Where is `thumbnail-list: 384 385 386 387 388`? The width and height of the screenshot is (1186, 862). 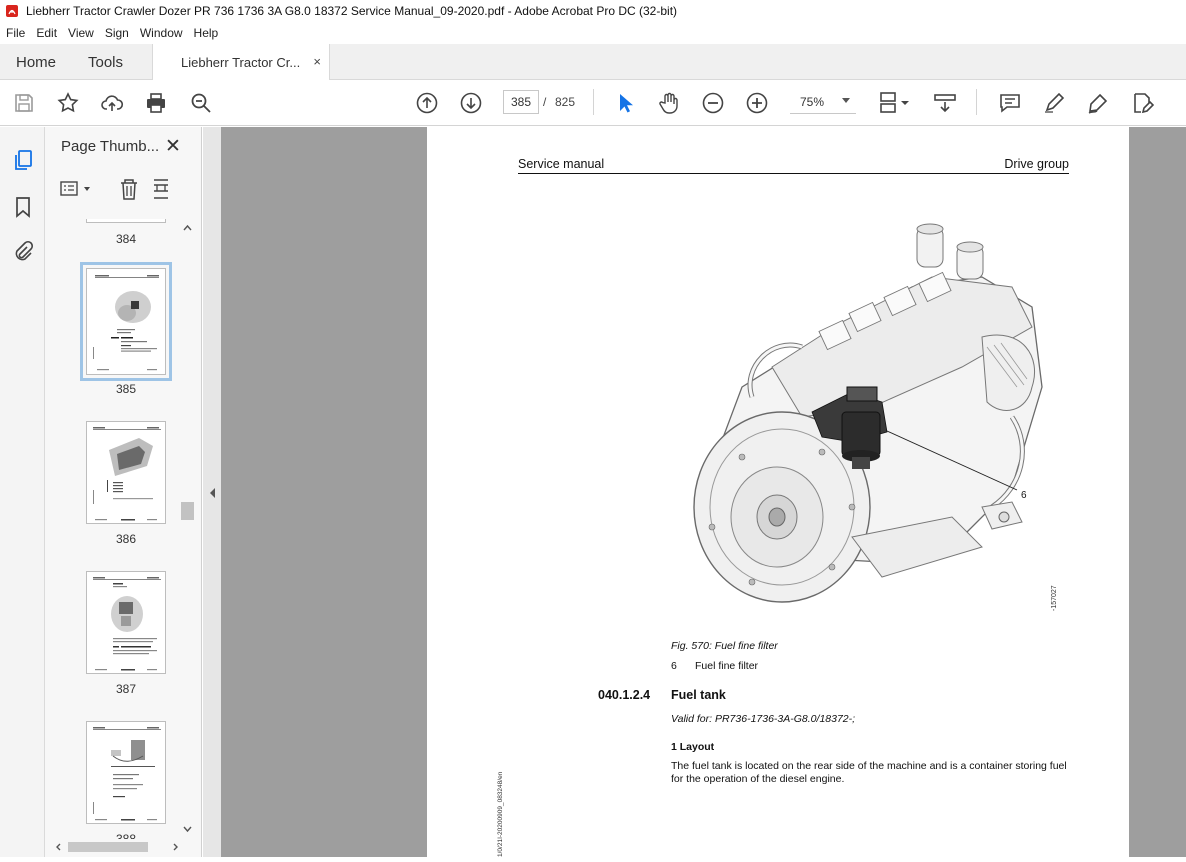 thumbnail-list: 384 385 386 387 388 is located at coordinates (112, 529).